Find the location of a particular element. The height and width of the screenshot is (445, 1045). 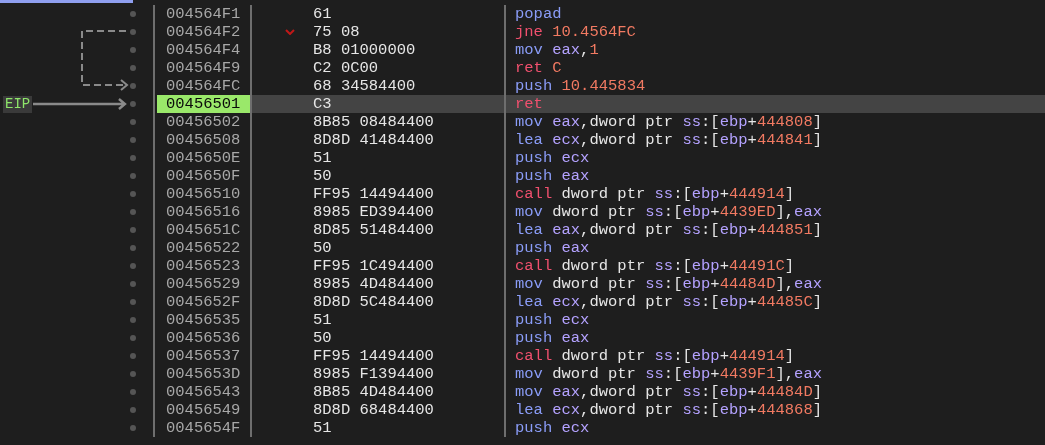

bytes-text: C3 is located at coordinates (322, 104).